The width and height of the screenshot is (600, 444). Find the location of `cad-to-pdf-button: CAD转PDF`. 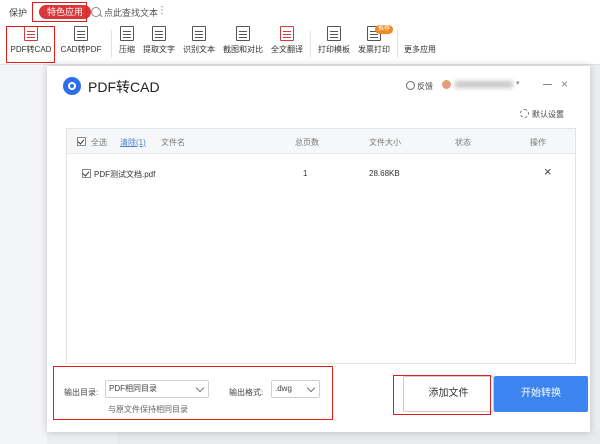

cad-to-pdf-button: CAD转PDF is located at coordinates (81, 43).